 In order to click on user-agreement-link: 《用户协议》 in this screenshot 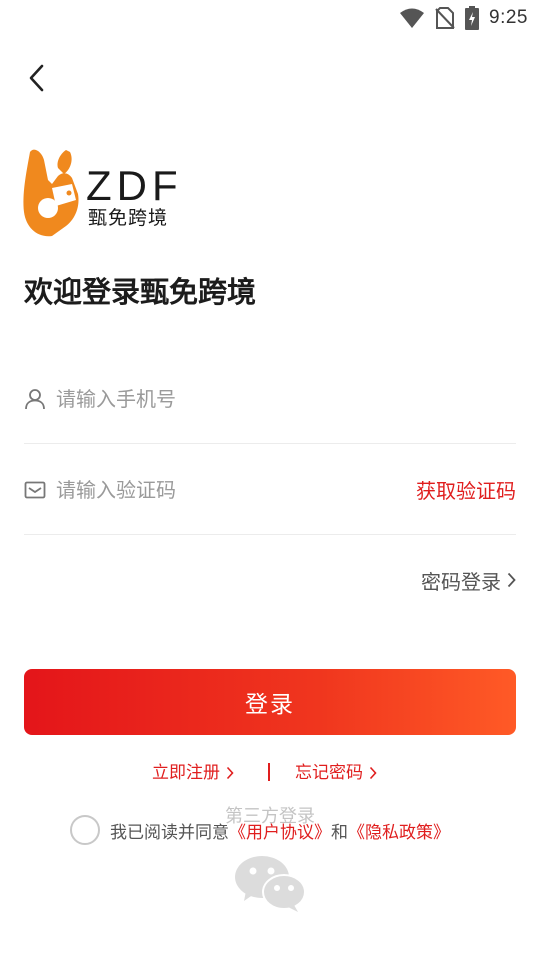, I will do `click(280, 830)`.